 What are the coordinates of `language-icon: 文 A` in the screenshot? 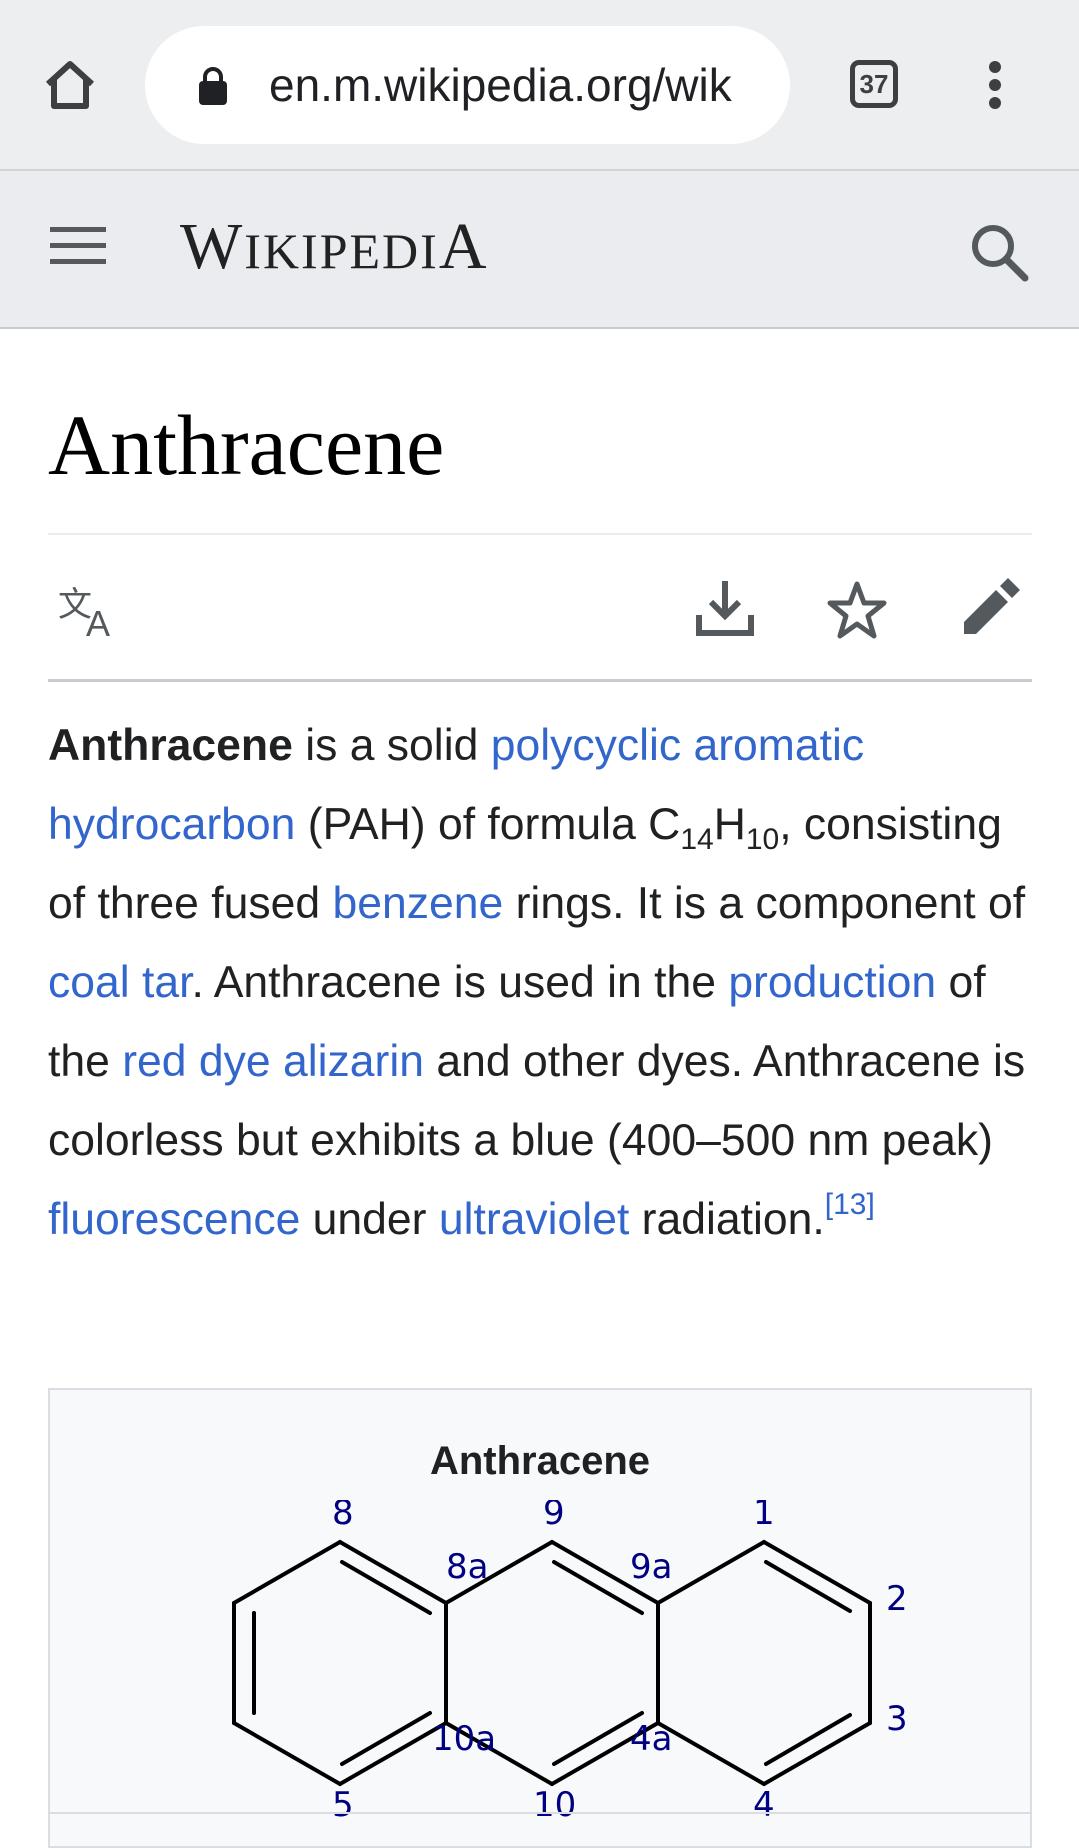 It's located at (91, 610).